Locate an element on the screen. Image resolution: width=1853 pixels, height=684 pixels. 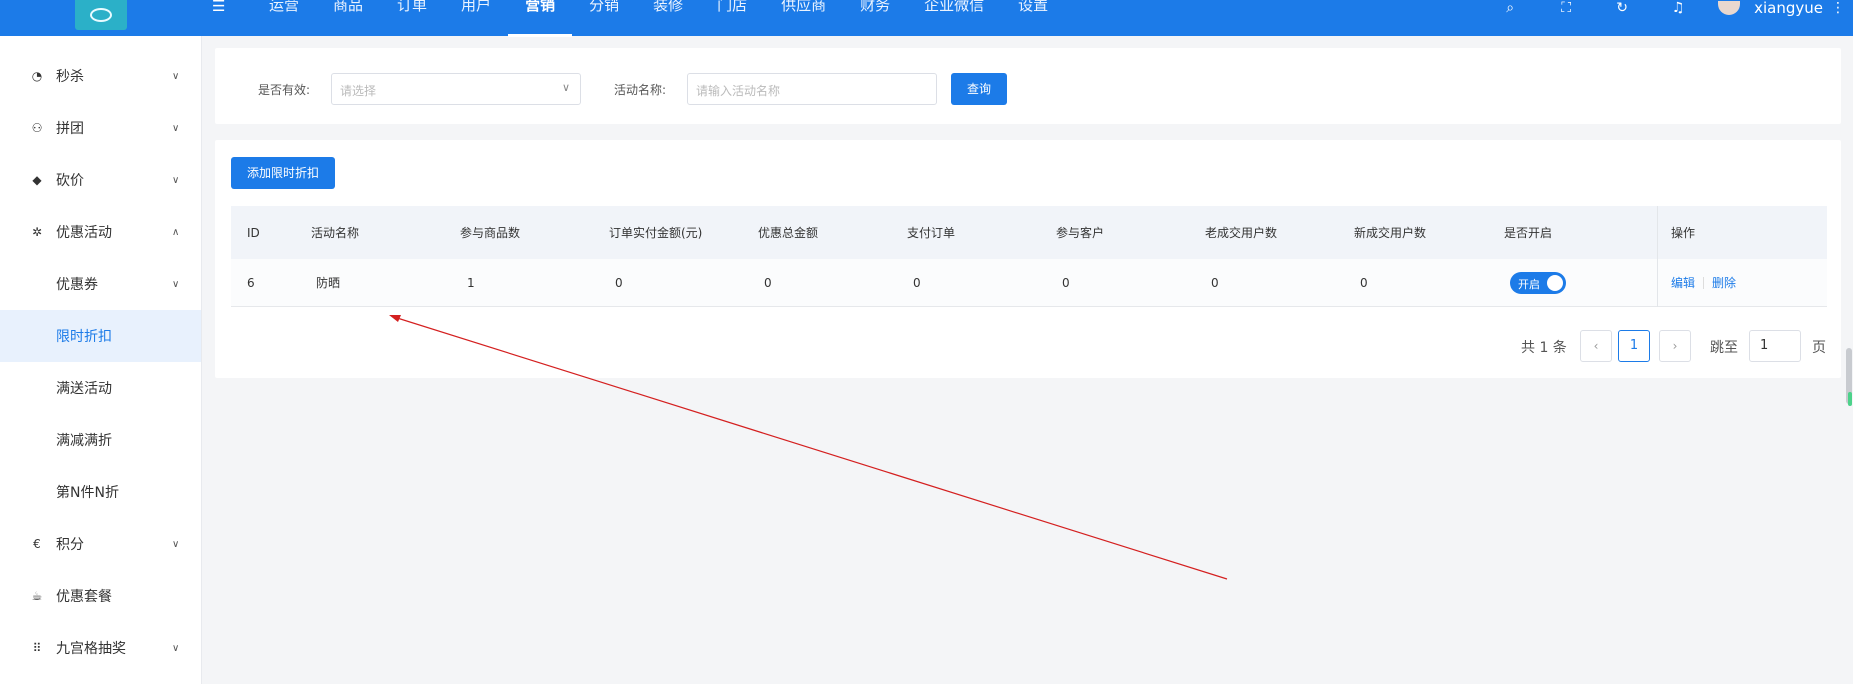
nav-qiyeweixin: 企业微信 is located at coordinates (954, 17).